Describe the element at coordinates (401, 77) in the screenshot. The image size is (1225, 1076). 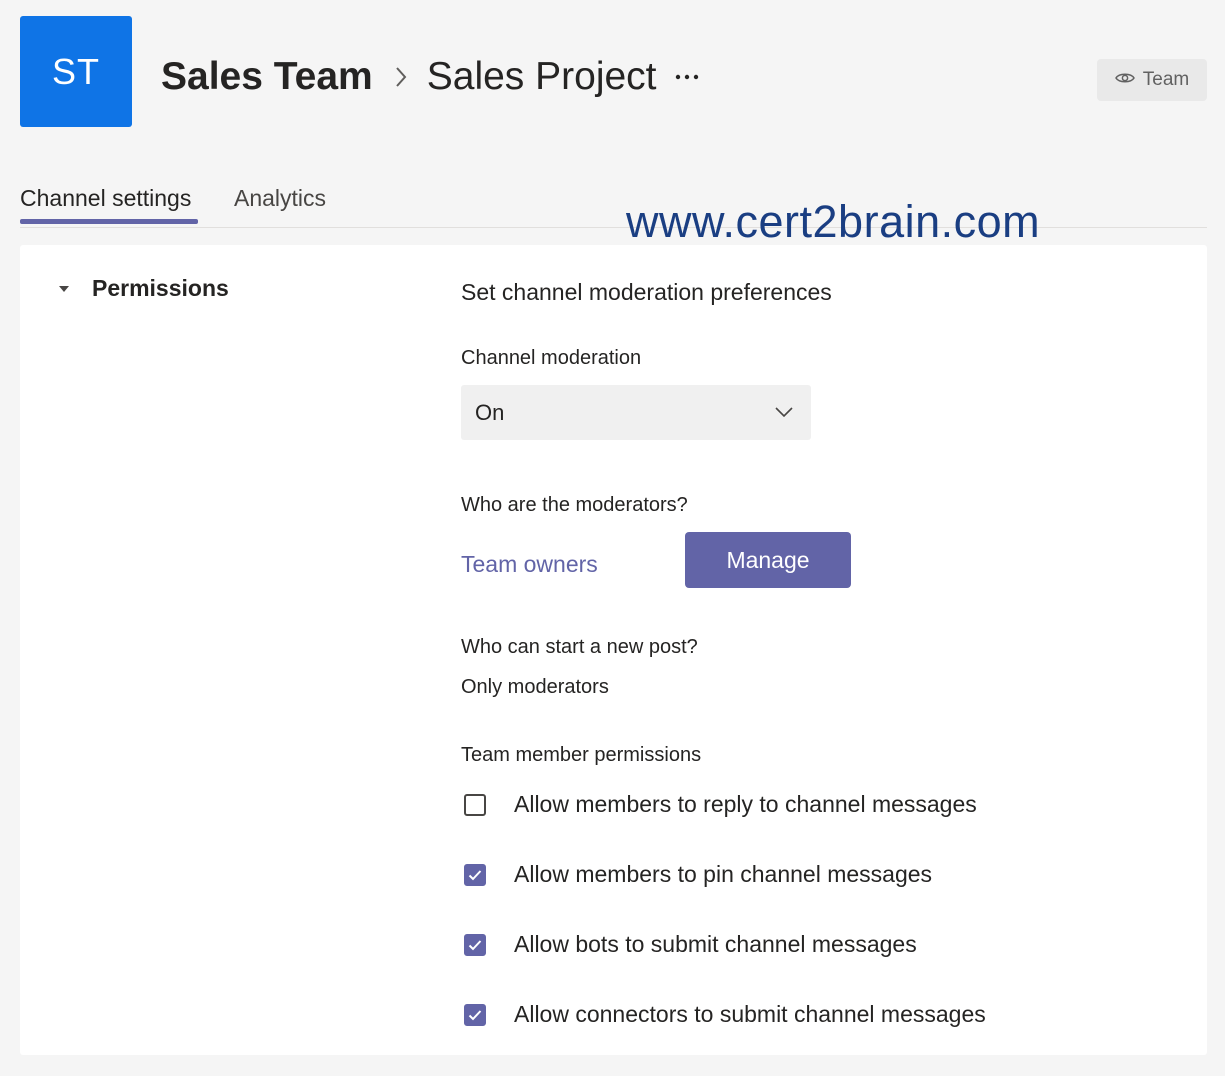
I see `chevron-right-icon` at that location.